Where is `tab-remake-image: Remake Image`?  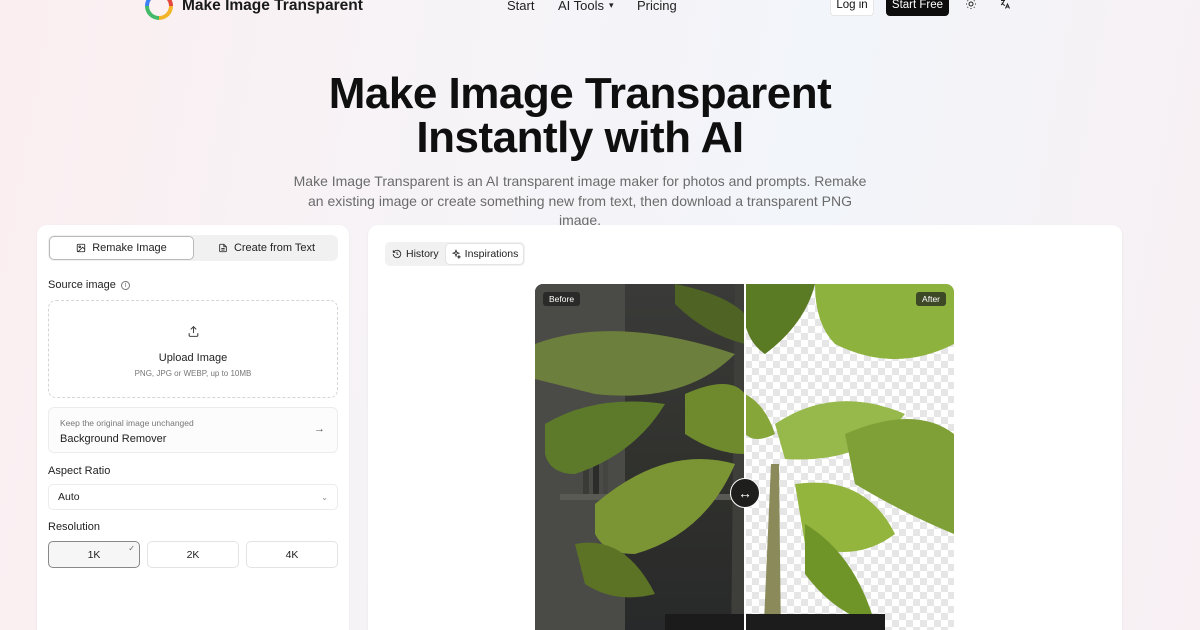 tab-remake-image: Remake Image is located at coordinates (121, 248).